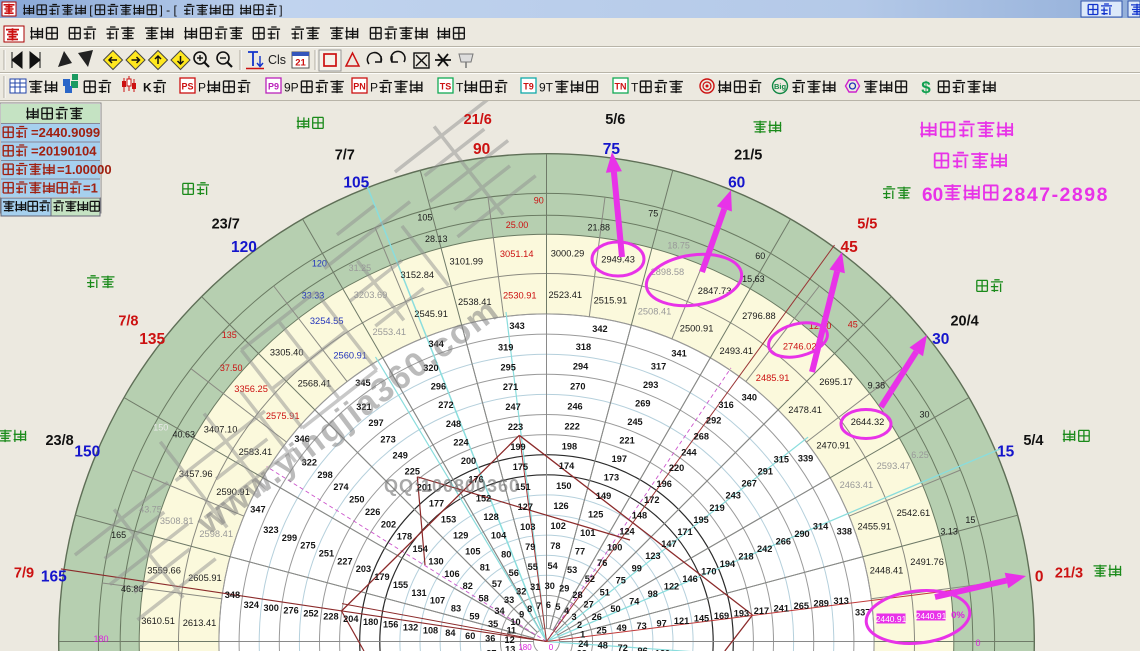 This screenshot has height=651, width=1140. What do you see at coordinates (641, 626) in the screenshot?
I see `svg-text: 73` at bounding box center [641, 626].